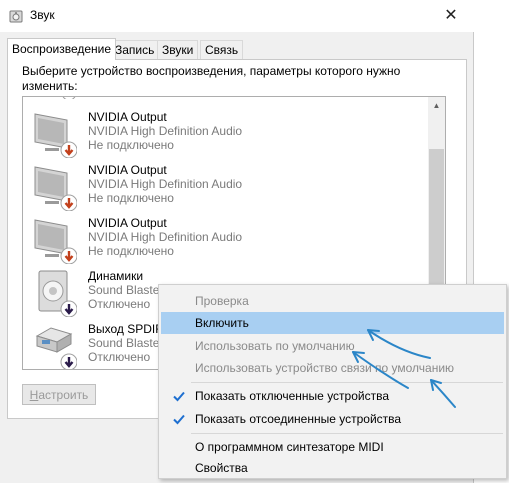 The image size is (509, 483). I want to click on menu-item-label: О программном синтезаторе MIDI, so click(289, 447).